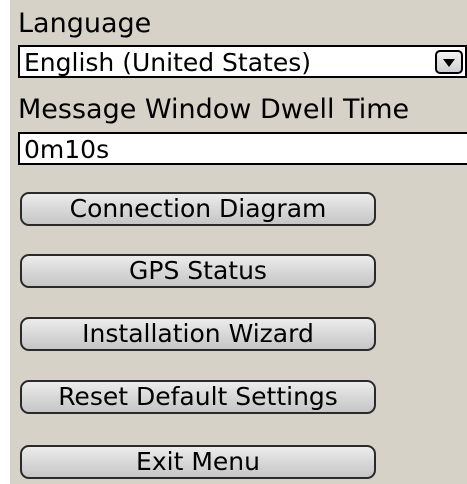 Image resolution: width=467 pixels, height=484 pixels. What do you see at coordinates (198, 334) in the screenshot?
I see `installation-wizard-button: Installation Wizard` at bounding box center [198, 334].